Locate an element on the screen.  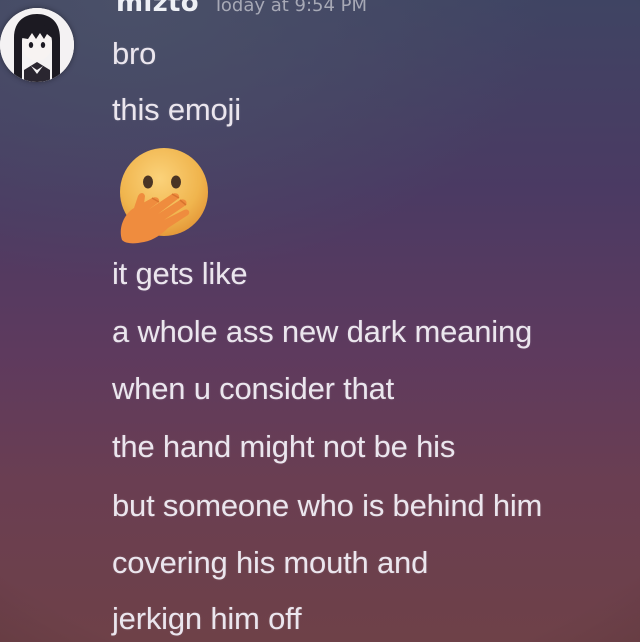
message-line: but someone who is behind him is located at coordinates (327, 505).